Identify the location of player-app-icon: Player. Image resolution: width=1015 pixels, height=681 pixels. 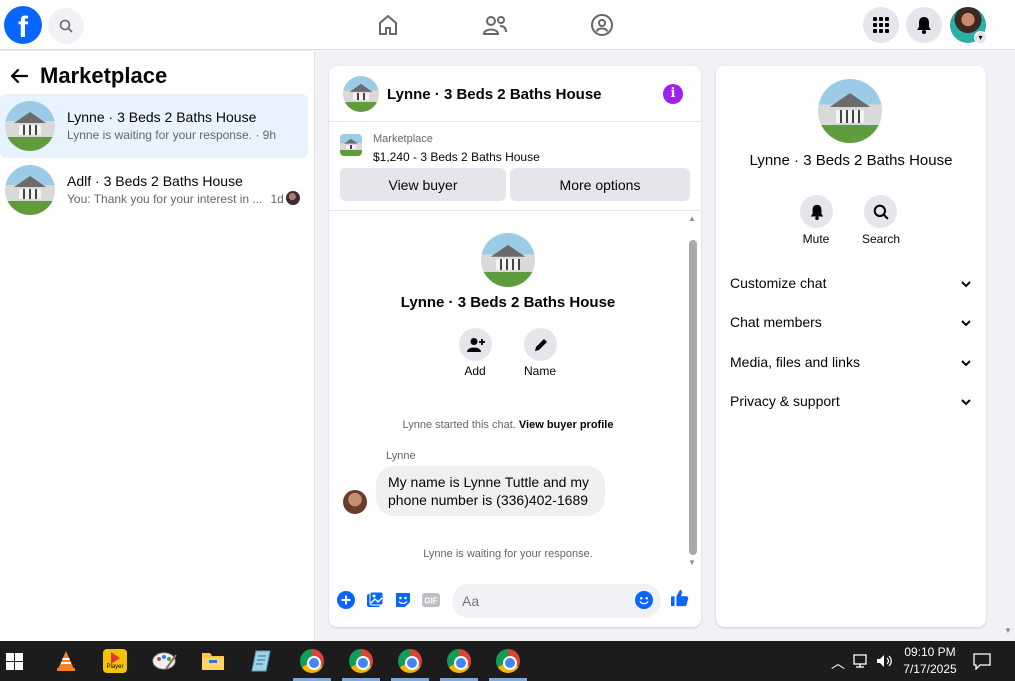
(115, 661).